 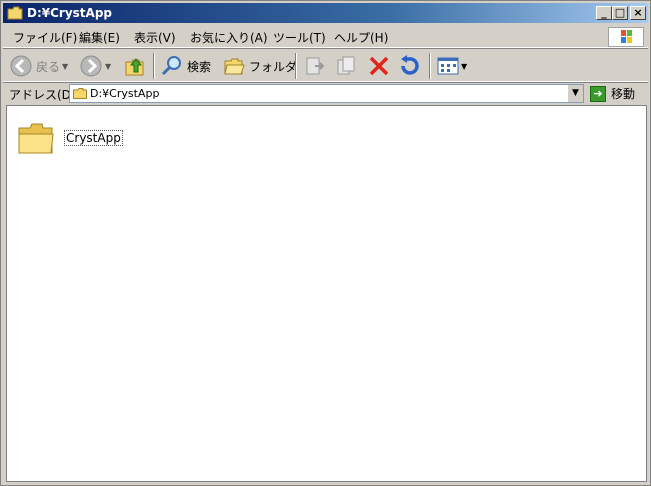 I want to click on folder-item: CrystApp, so click(x=71, y=140).